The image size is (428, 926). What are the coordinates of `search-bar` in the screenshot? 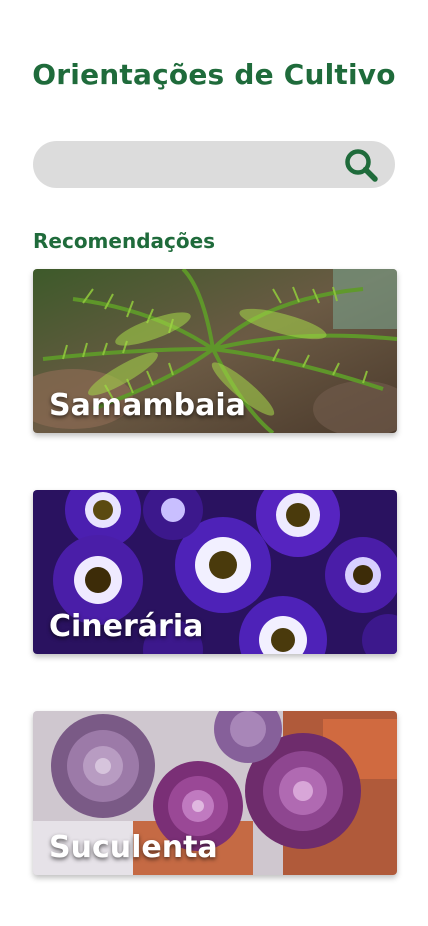 It's located at (214, 165).